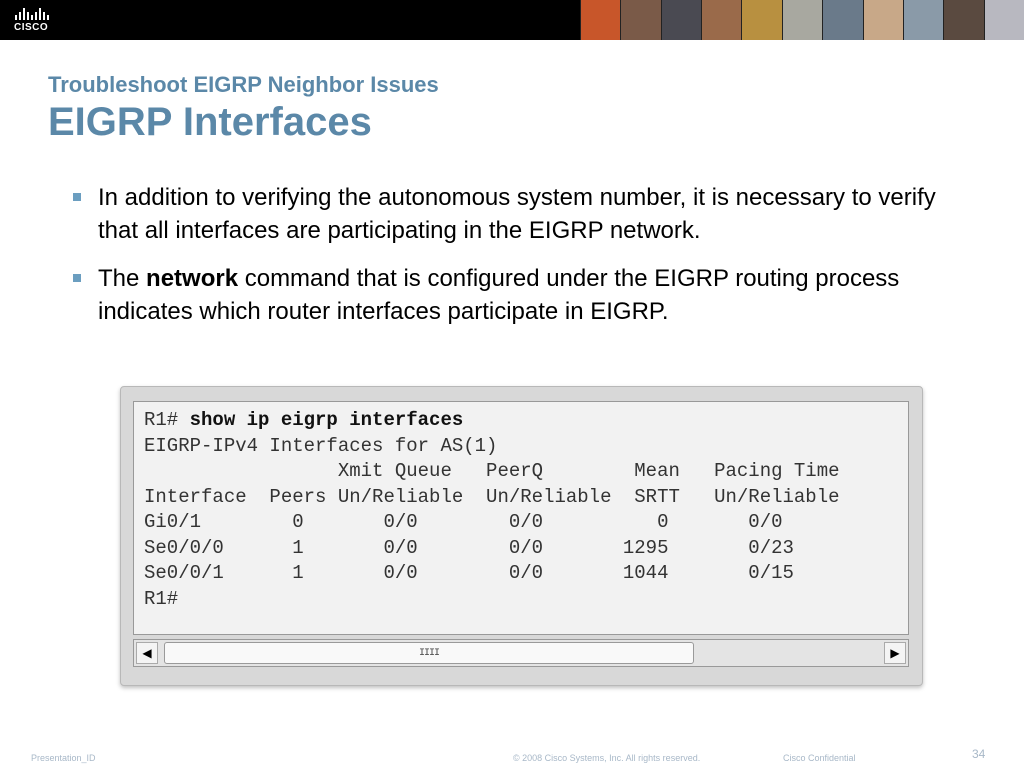  What do you see at coordinates (492, 471) in the screenshot?
I see `terminal-line: Xmit Queue PeerQ Mean Pacing Time` at bounding box center [492, 471].